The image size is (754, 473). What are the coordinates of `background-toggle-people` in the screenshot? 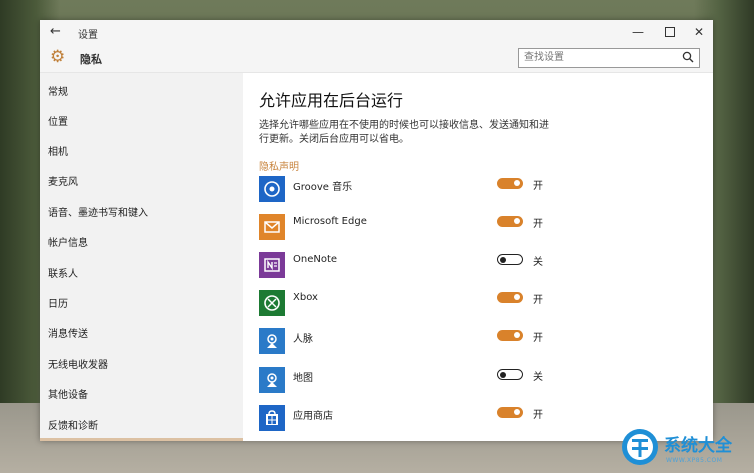 It's located at (510, 335).